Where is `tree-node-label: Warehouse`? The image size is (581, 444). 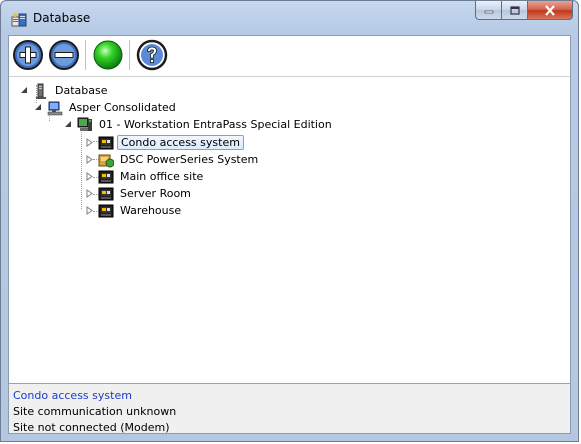 tree-node-label: Warehouse is located at coordinates (151, 210).